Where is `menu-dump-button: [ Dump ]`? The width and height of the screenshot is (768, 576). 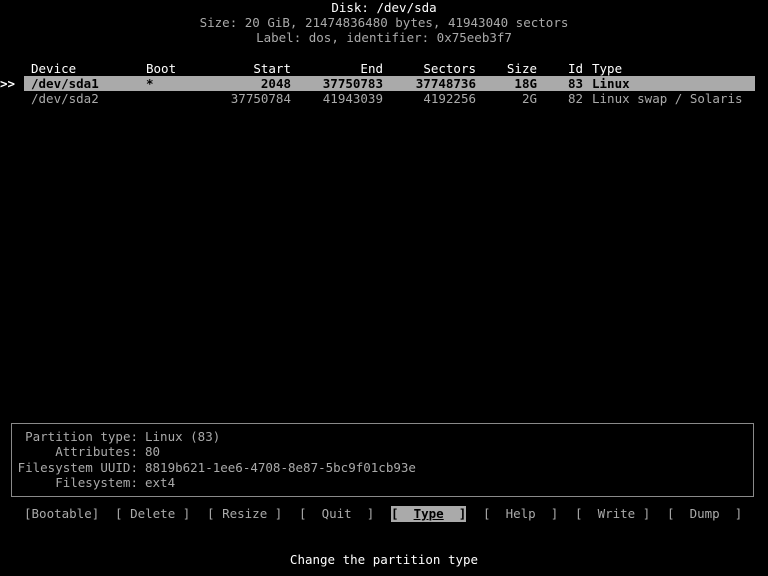
menu-dump-button: [ Dump ] is located at coordinates (704, 514).